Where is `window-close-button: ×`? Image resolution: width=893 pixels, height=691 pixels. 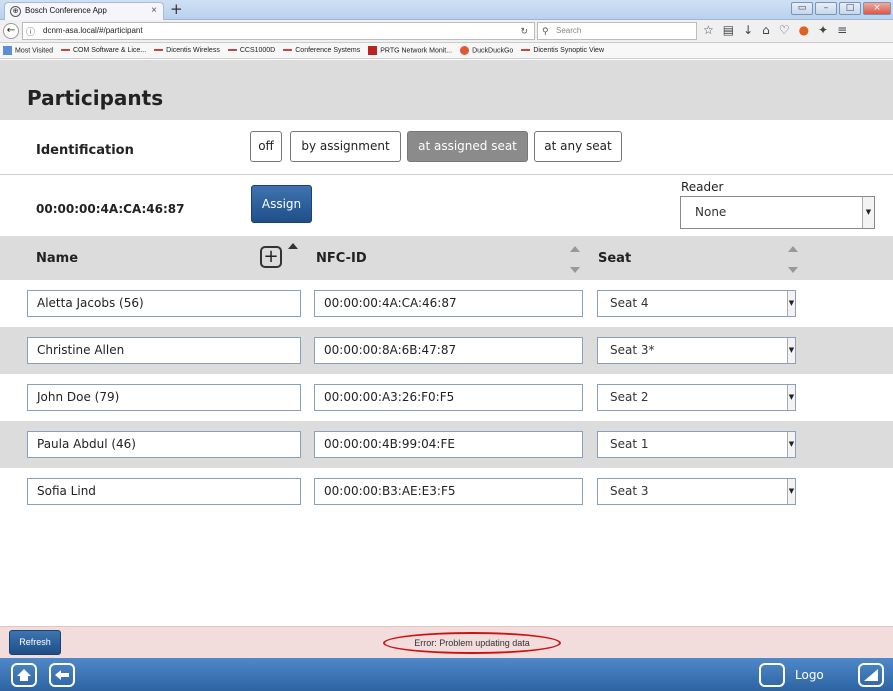
window-close-button: × is located at coordinates (877, 8).